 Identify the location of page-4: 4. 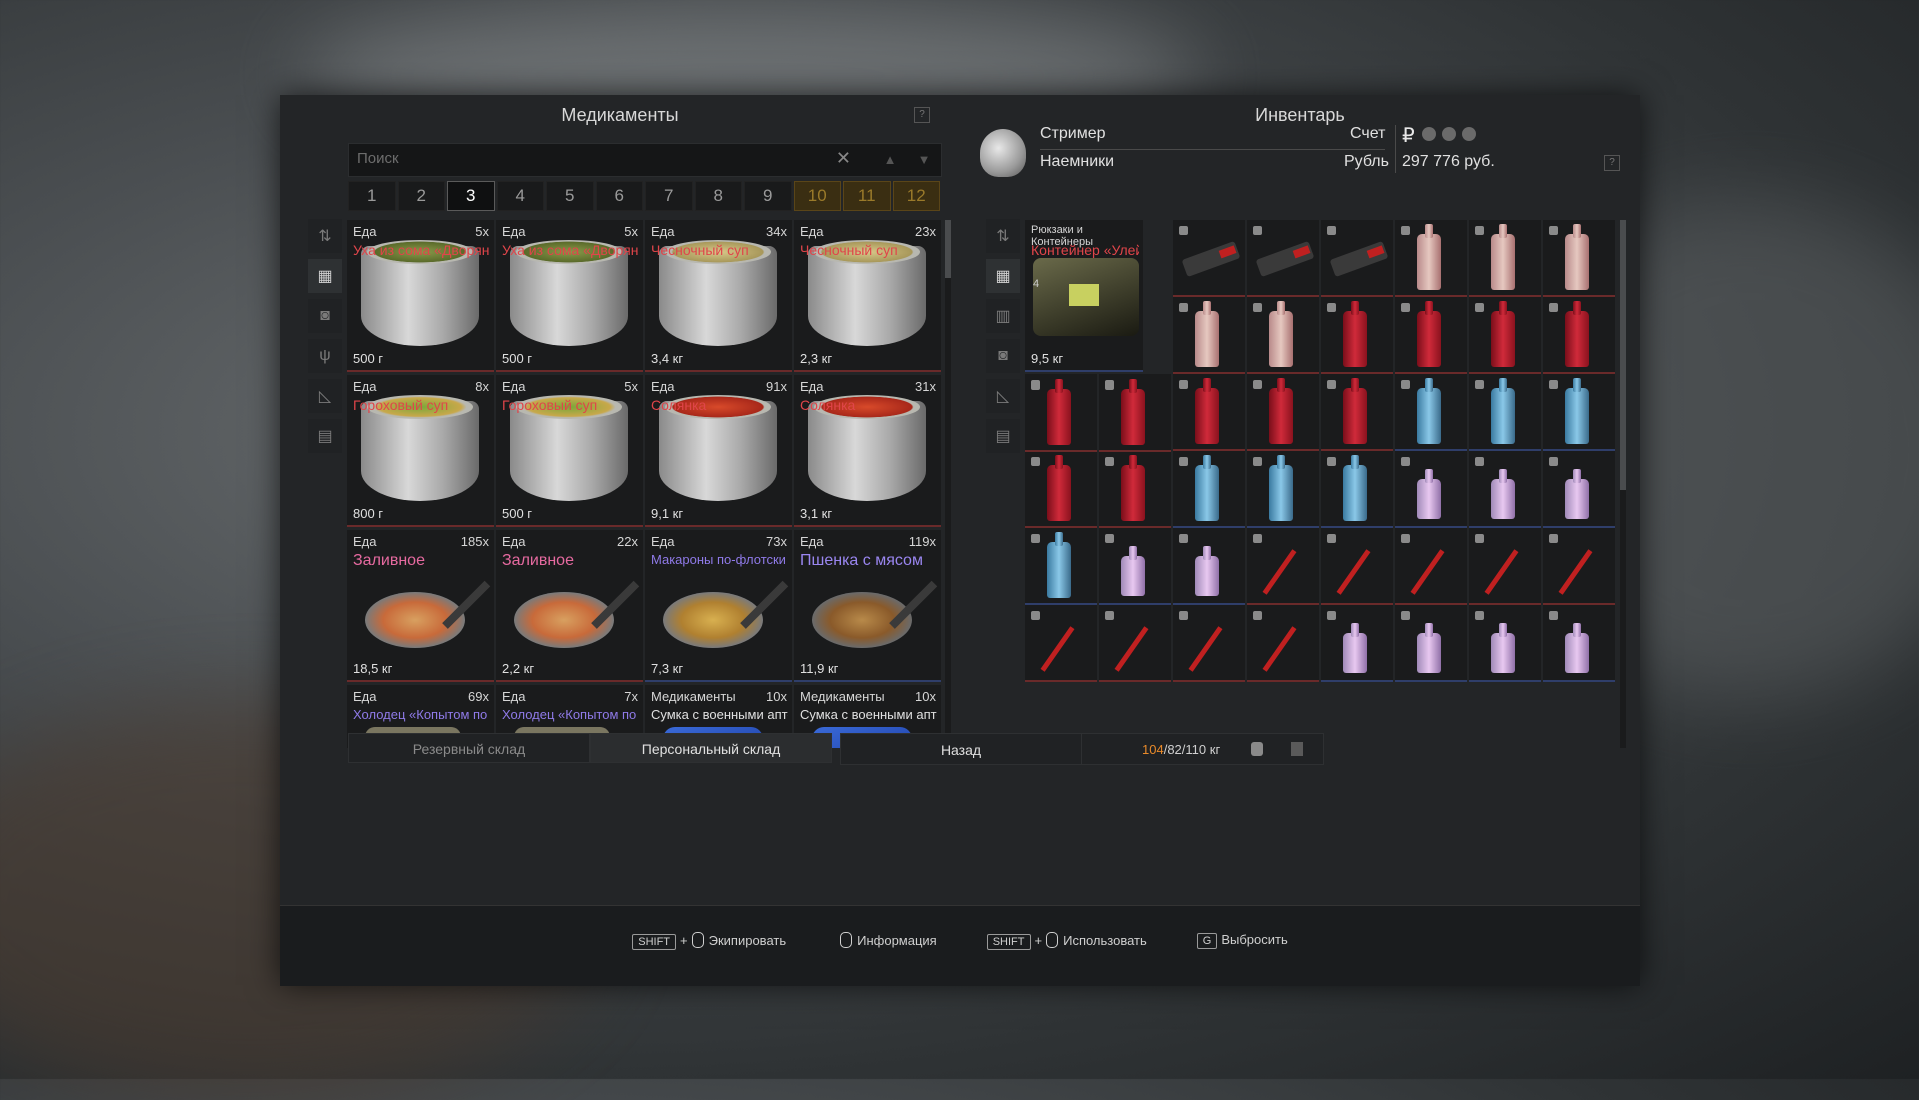
(520, 196).